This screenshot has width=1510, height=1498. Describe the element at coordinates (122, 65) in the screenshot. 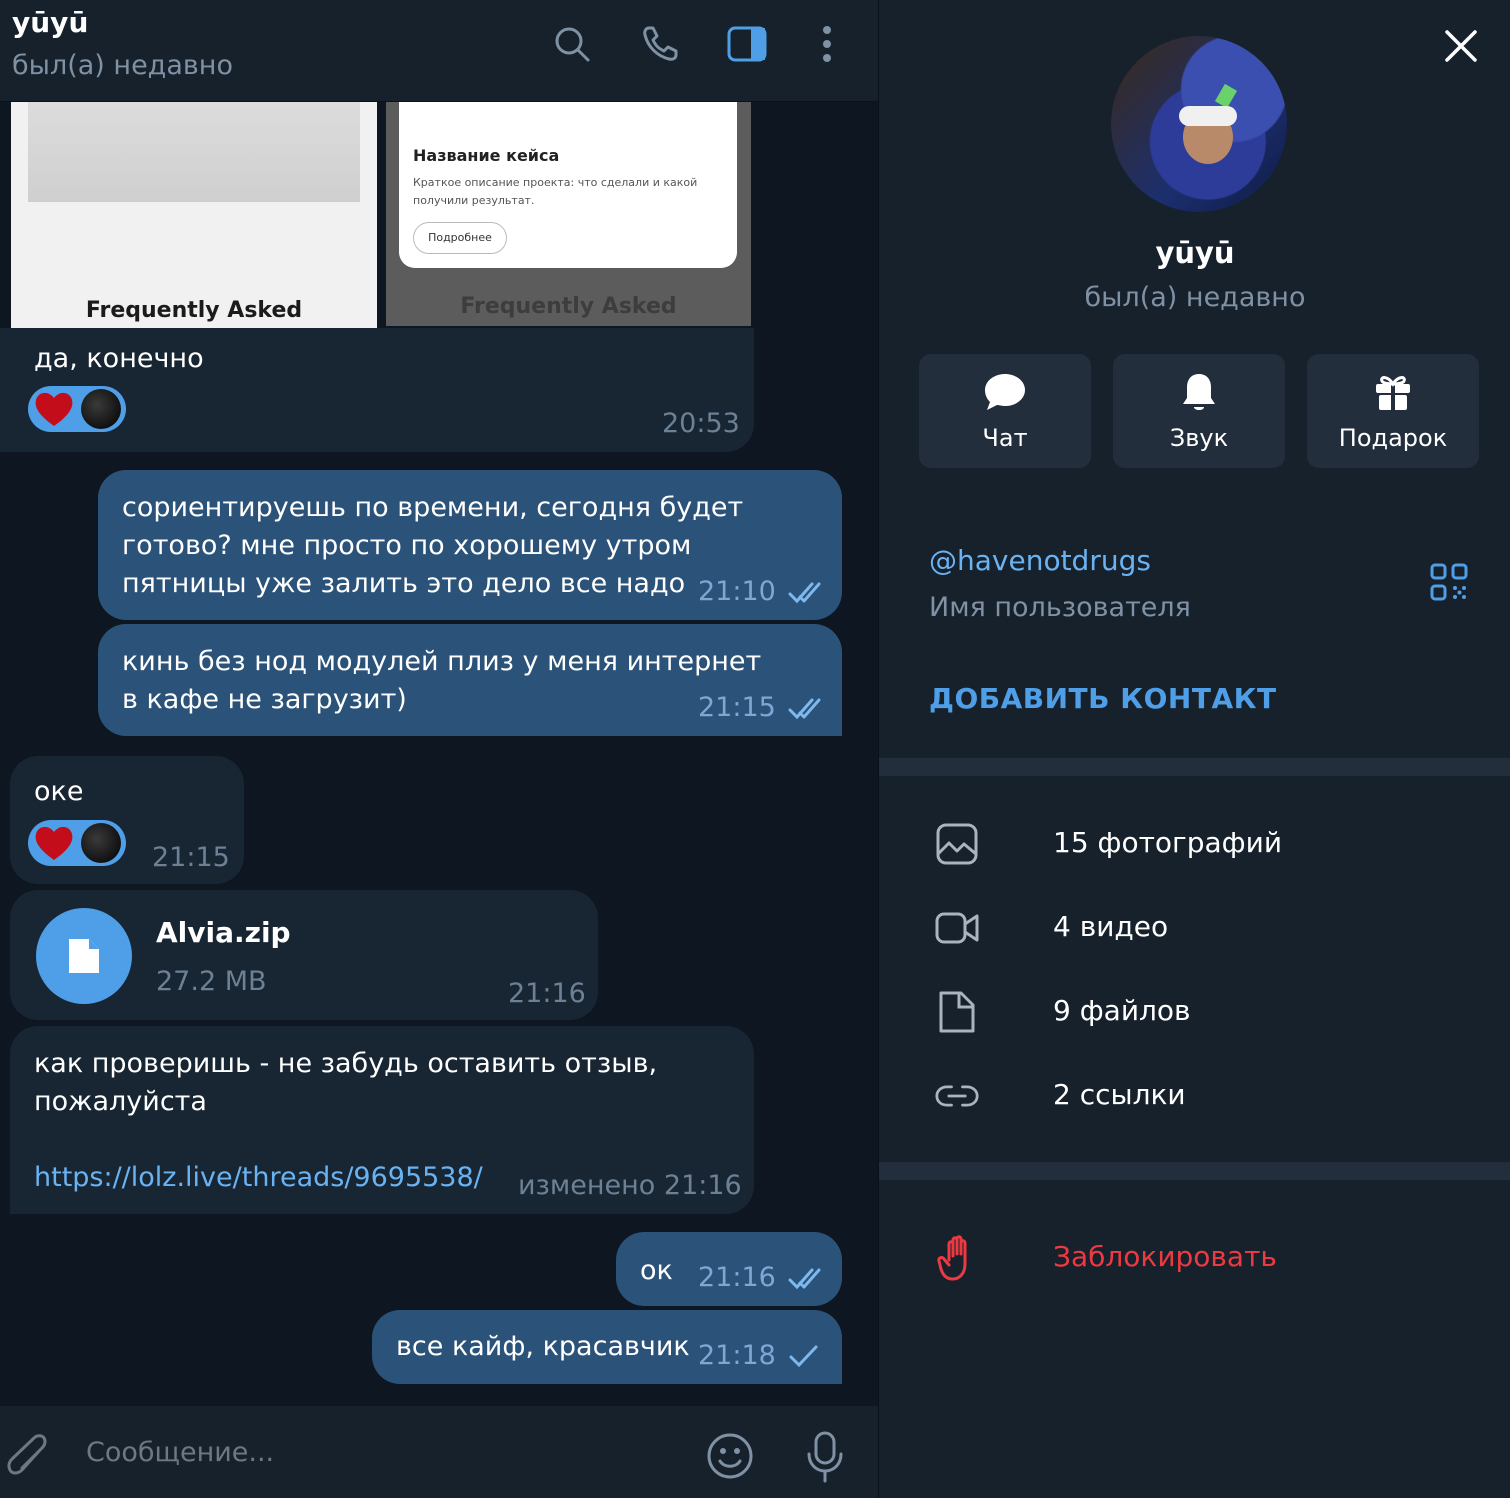

I see `chat-status: был(а) недавно` at that location.